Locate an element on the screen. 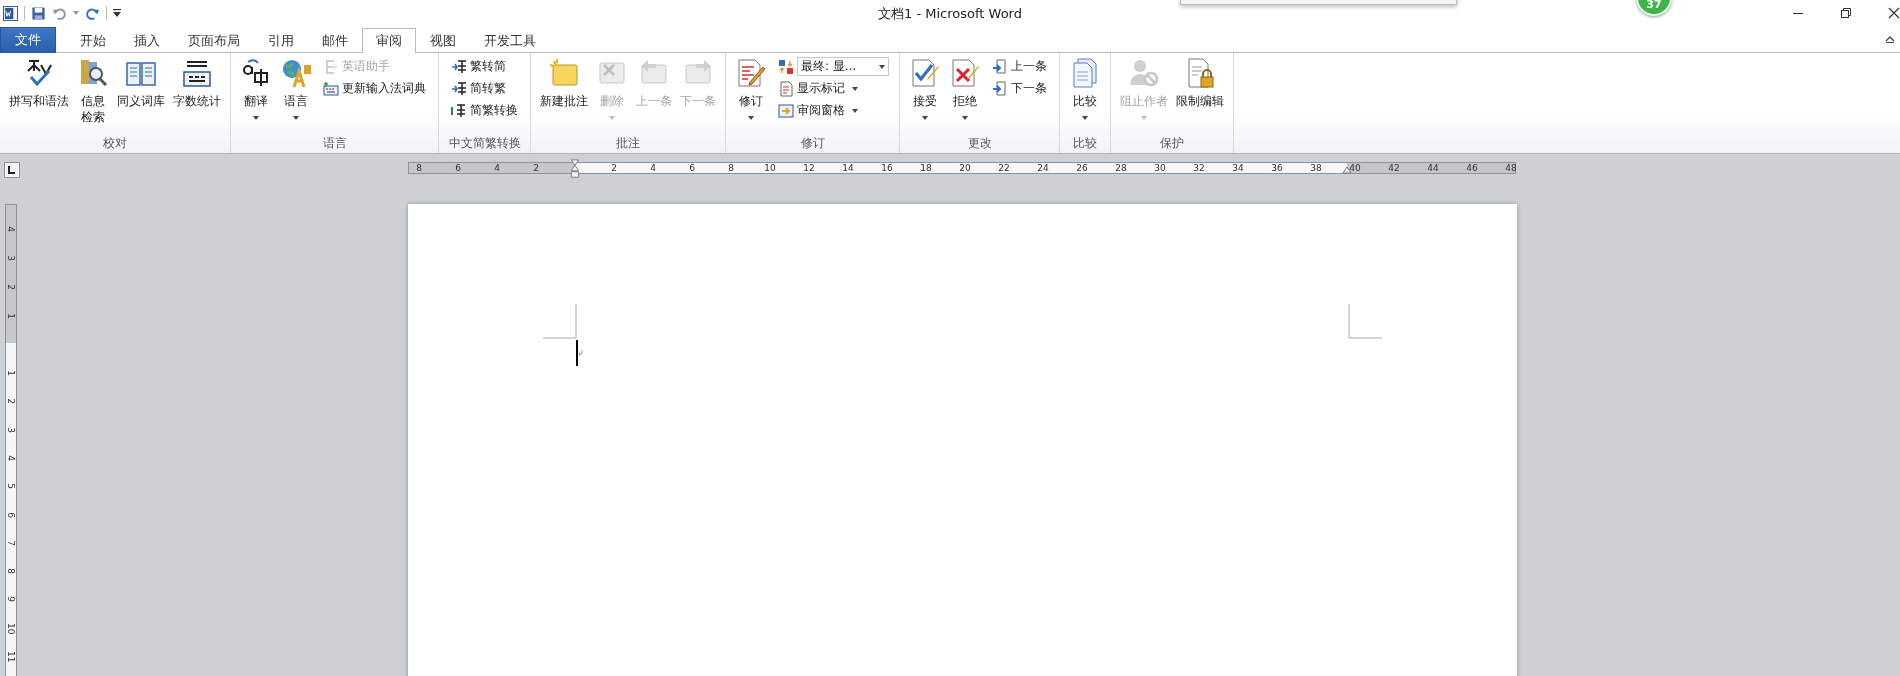 The height and width of the screenshot is (676, 1900). restore-icon is located at coordinates (1846, 13).